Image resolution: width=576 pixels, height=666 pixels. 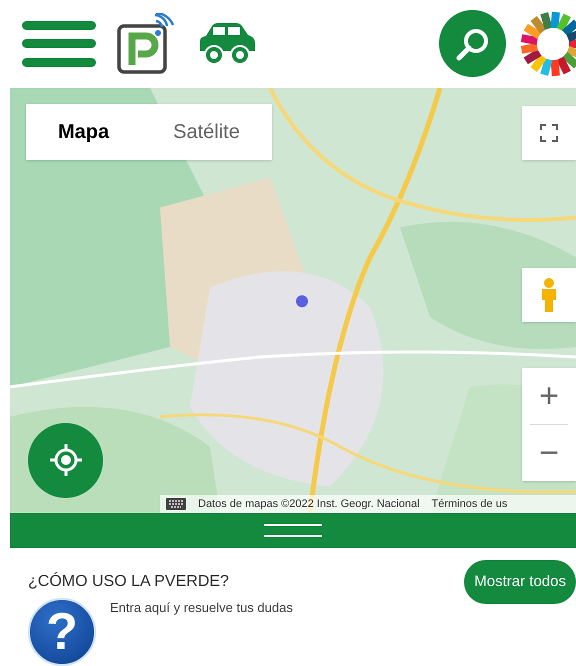 What do you see at coordinates (84, 132) in the screenshot?
I see `map-type-tab: Mapa` at bounding box center [84, 132].